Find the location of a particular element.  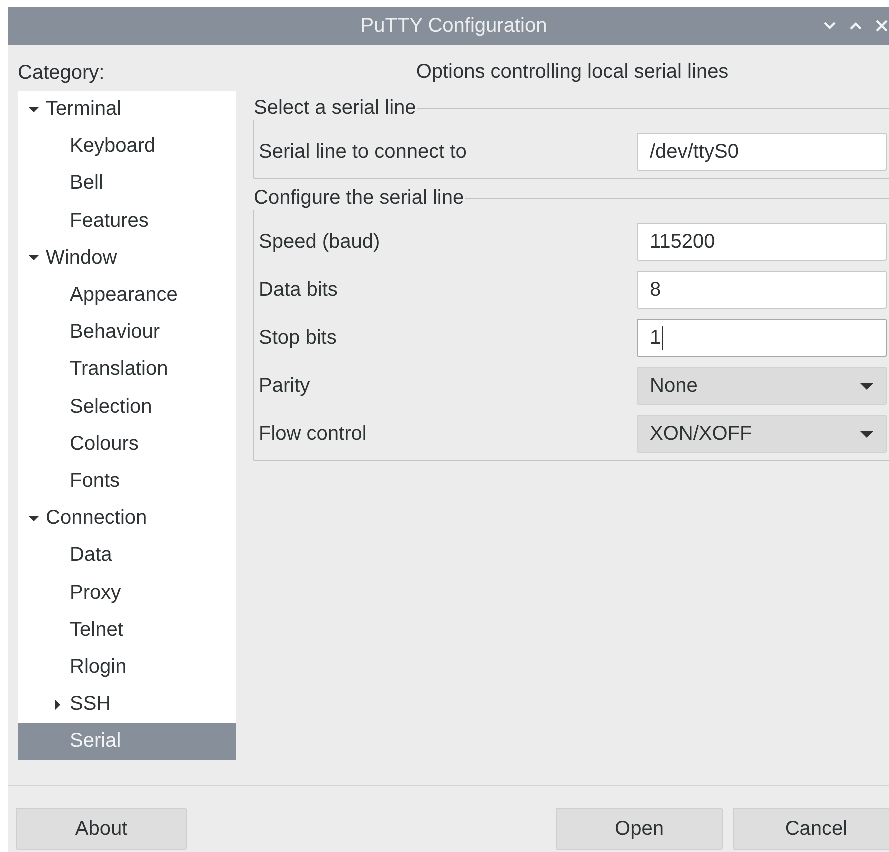

tree-item: Bell is located at coordinates (127, 184).